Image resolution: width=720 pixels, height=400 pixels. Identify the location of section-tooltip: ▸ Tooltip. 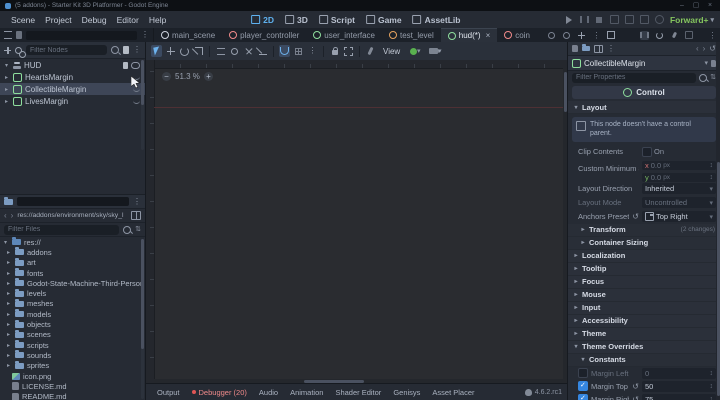
(644, 269).